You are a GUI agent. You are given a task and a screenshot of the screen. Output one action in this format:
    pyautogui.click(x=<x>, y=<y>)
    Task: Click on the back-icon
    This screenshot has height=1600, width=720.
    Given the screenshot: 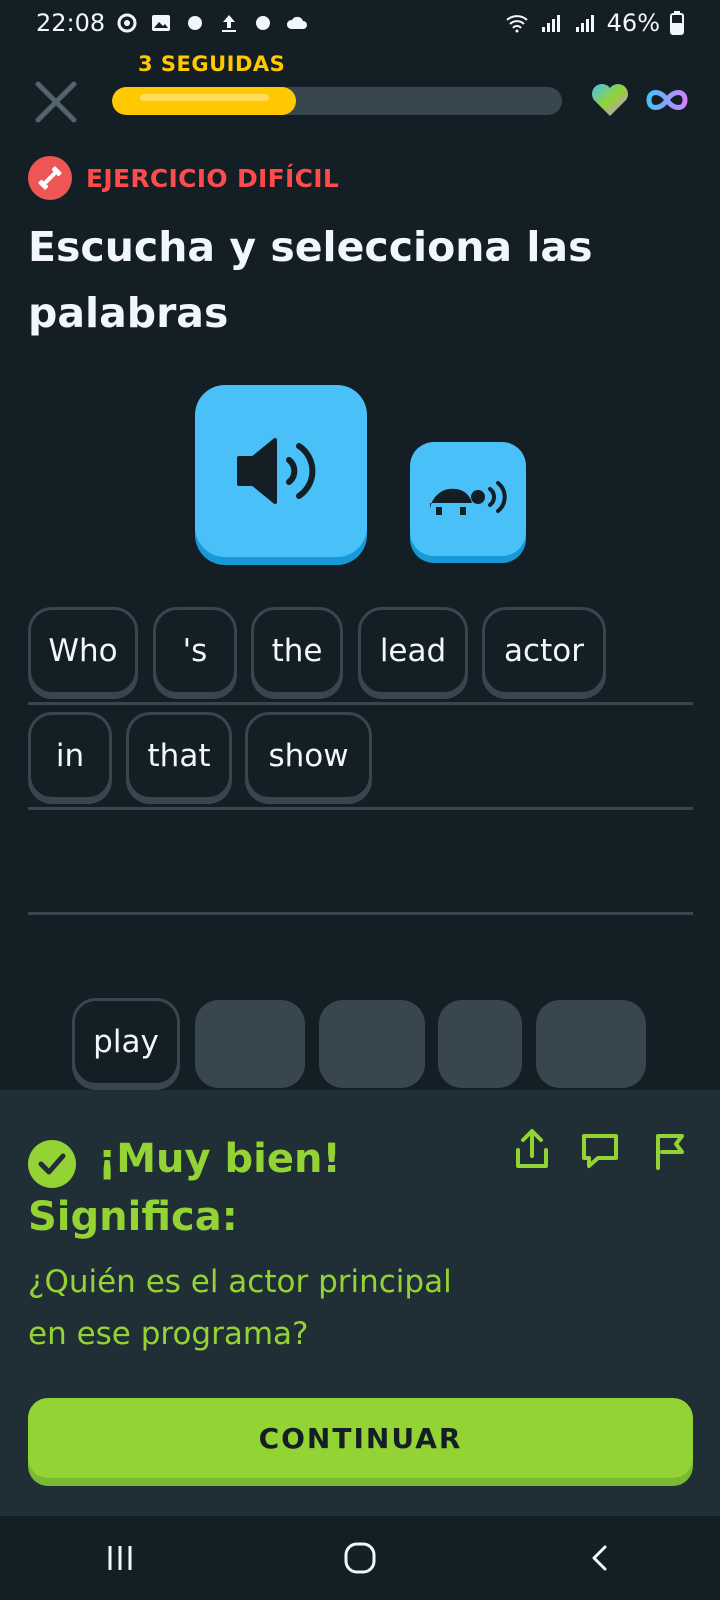 What is the action you would take?
    pyautogui.click(x=599, y=1558)
    